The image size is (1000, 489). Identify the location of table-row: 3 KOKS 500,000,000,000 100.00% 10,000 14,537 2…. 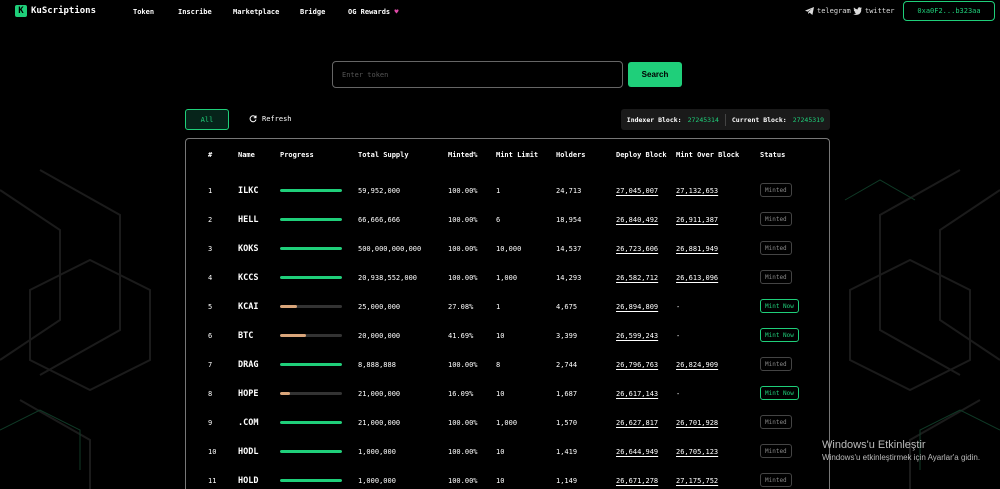
(508, 256).